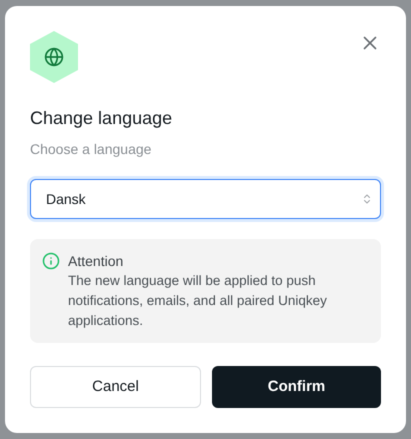 Image resolution: width=411 pixels, height=439 pixels. Describe the element at coordinates (102, 118) in the screenshot. I see `dialog-title: Change language` at that location.